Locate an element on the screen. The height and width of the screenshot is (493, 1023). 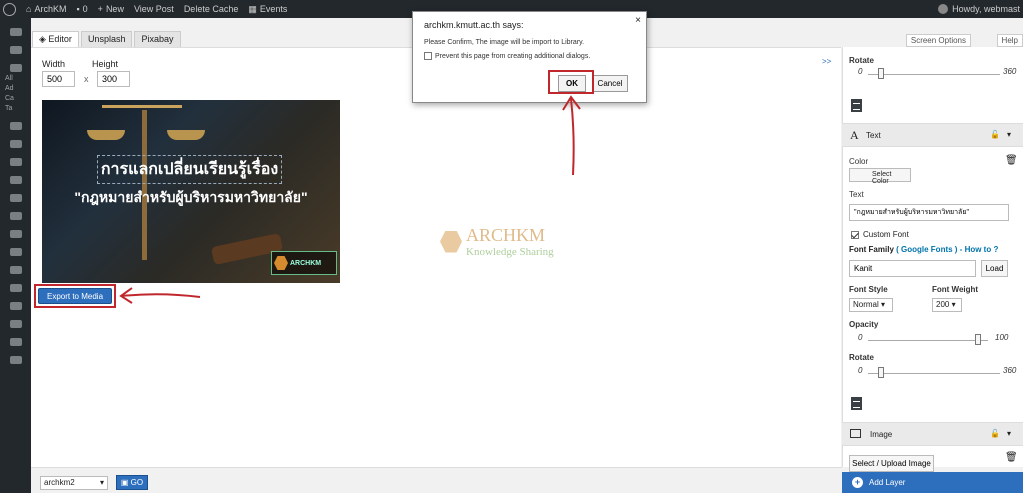
prevent-dialogs-checkbox is located at coordinates (428, 56).